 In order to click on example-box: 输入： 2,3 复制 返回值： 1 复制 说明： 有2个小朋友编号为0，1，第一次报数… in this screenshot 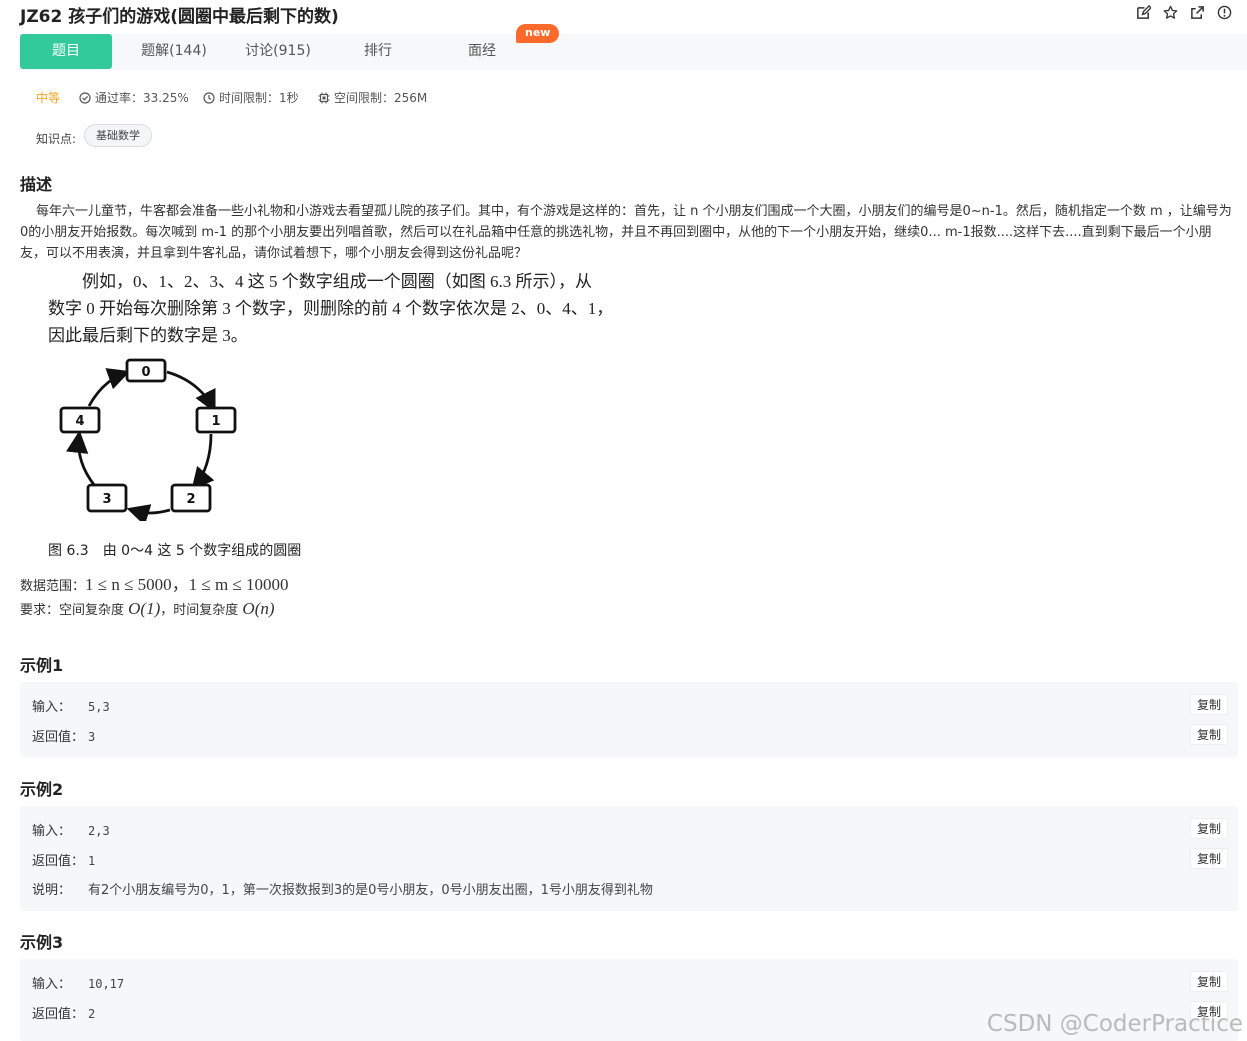, I will do `click(629, 858)`.